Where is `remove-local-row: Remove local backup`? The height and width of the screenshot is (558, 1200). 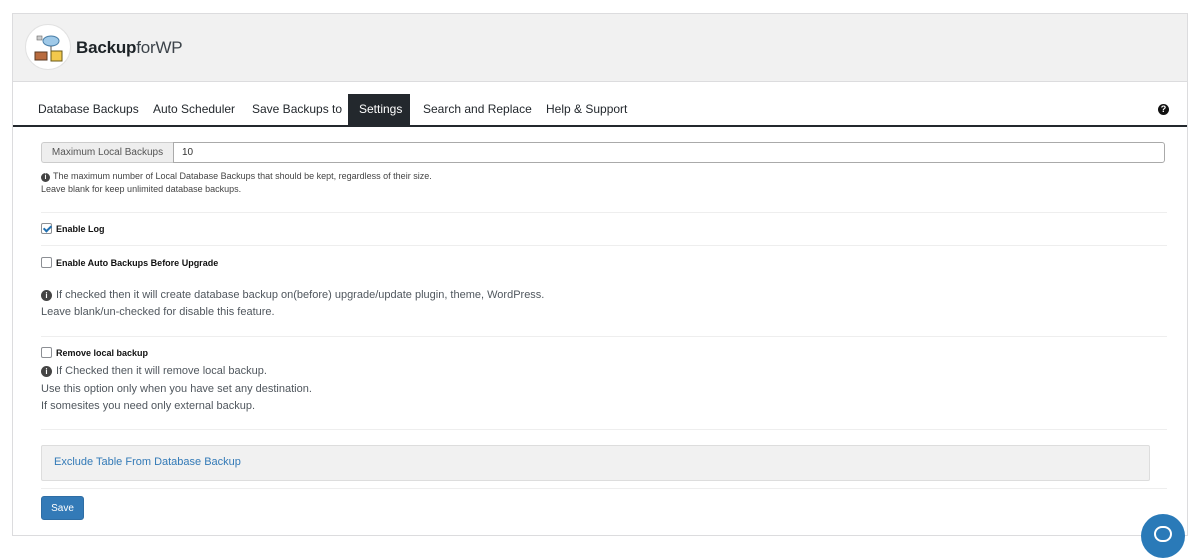 remove-local-row: Remove local backup is located at coordinates (94, 352).